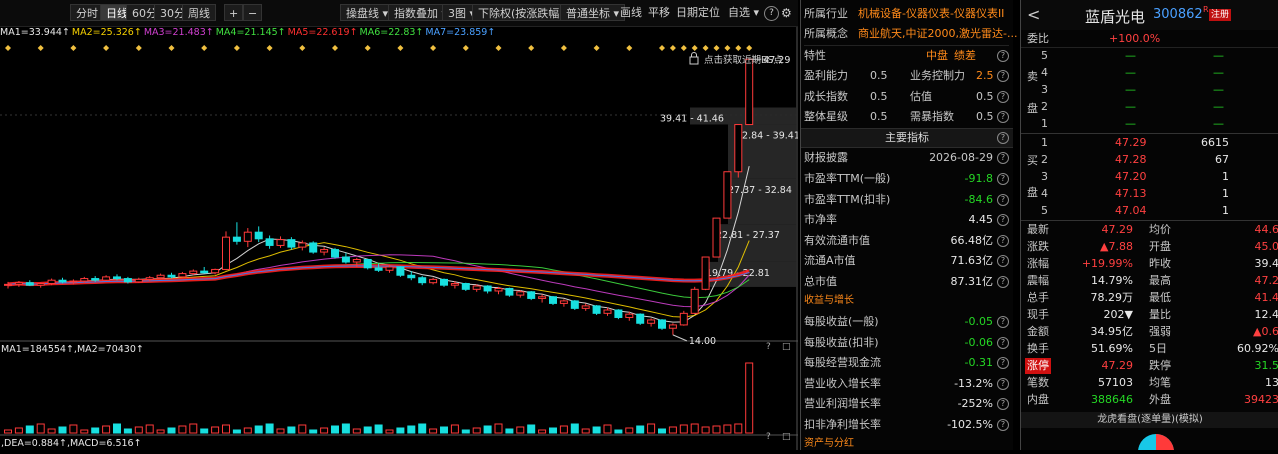  I want to click on metric-label: 有效流通市值, so click(837, 241).